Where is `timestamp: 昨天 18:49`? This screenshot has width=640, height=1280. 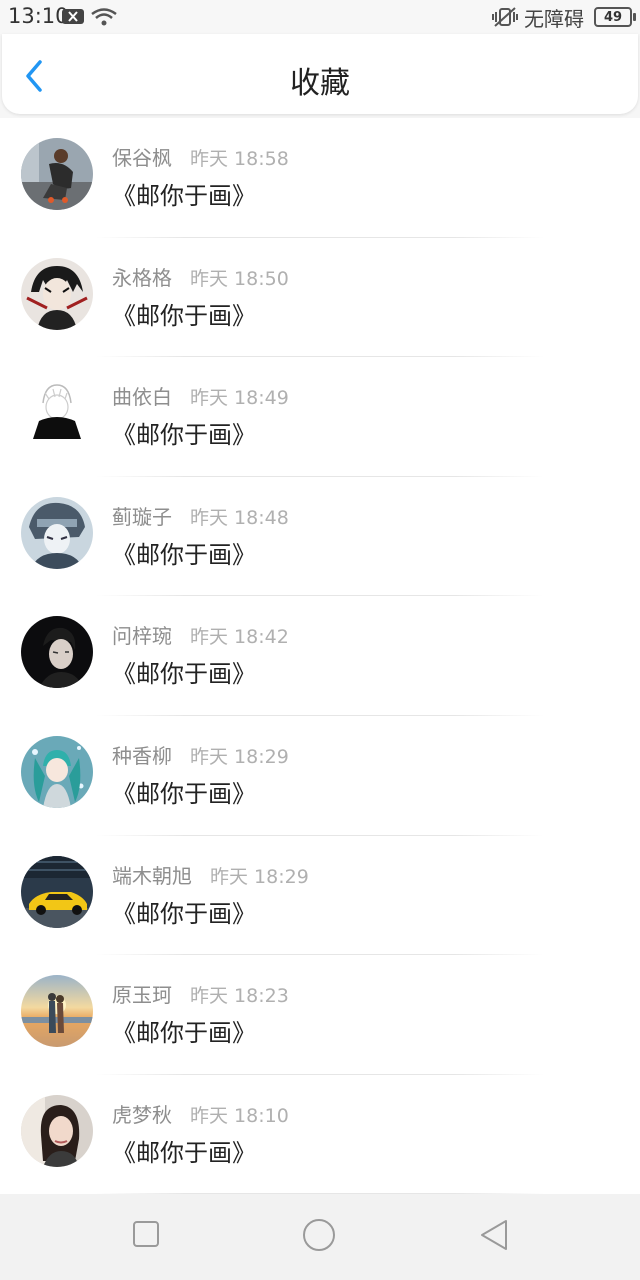
timestamp: 昨天 18:49 is located at coordinates (239, 398).